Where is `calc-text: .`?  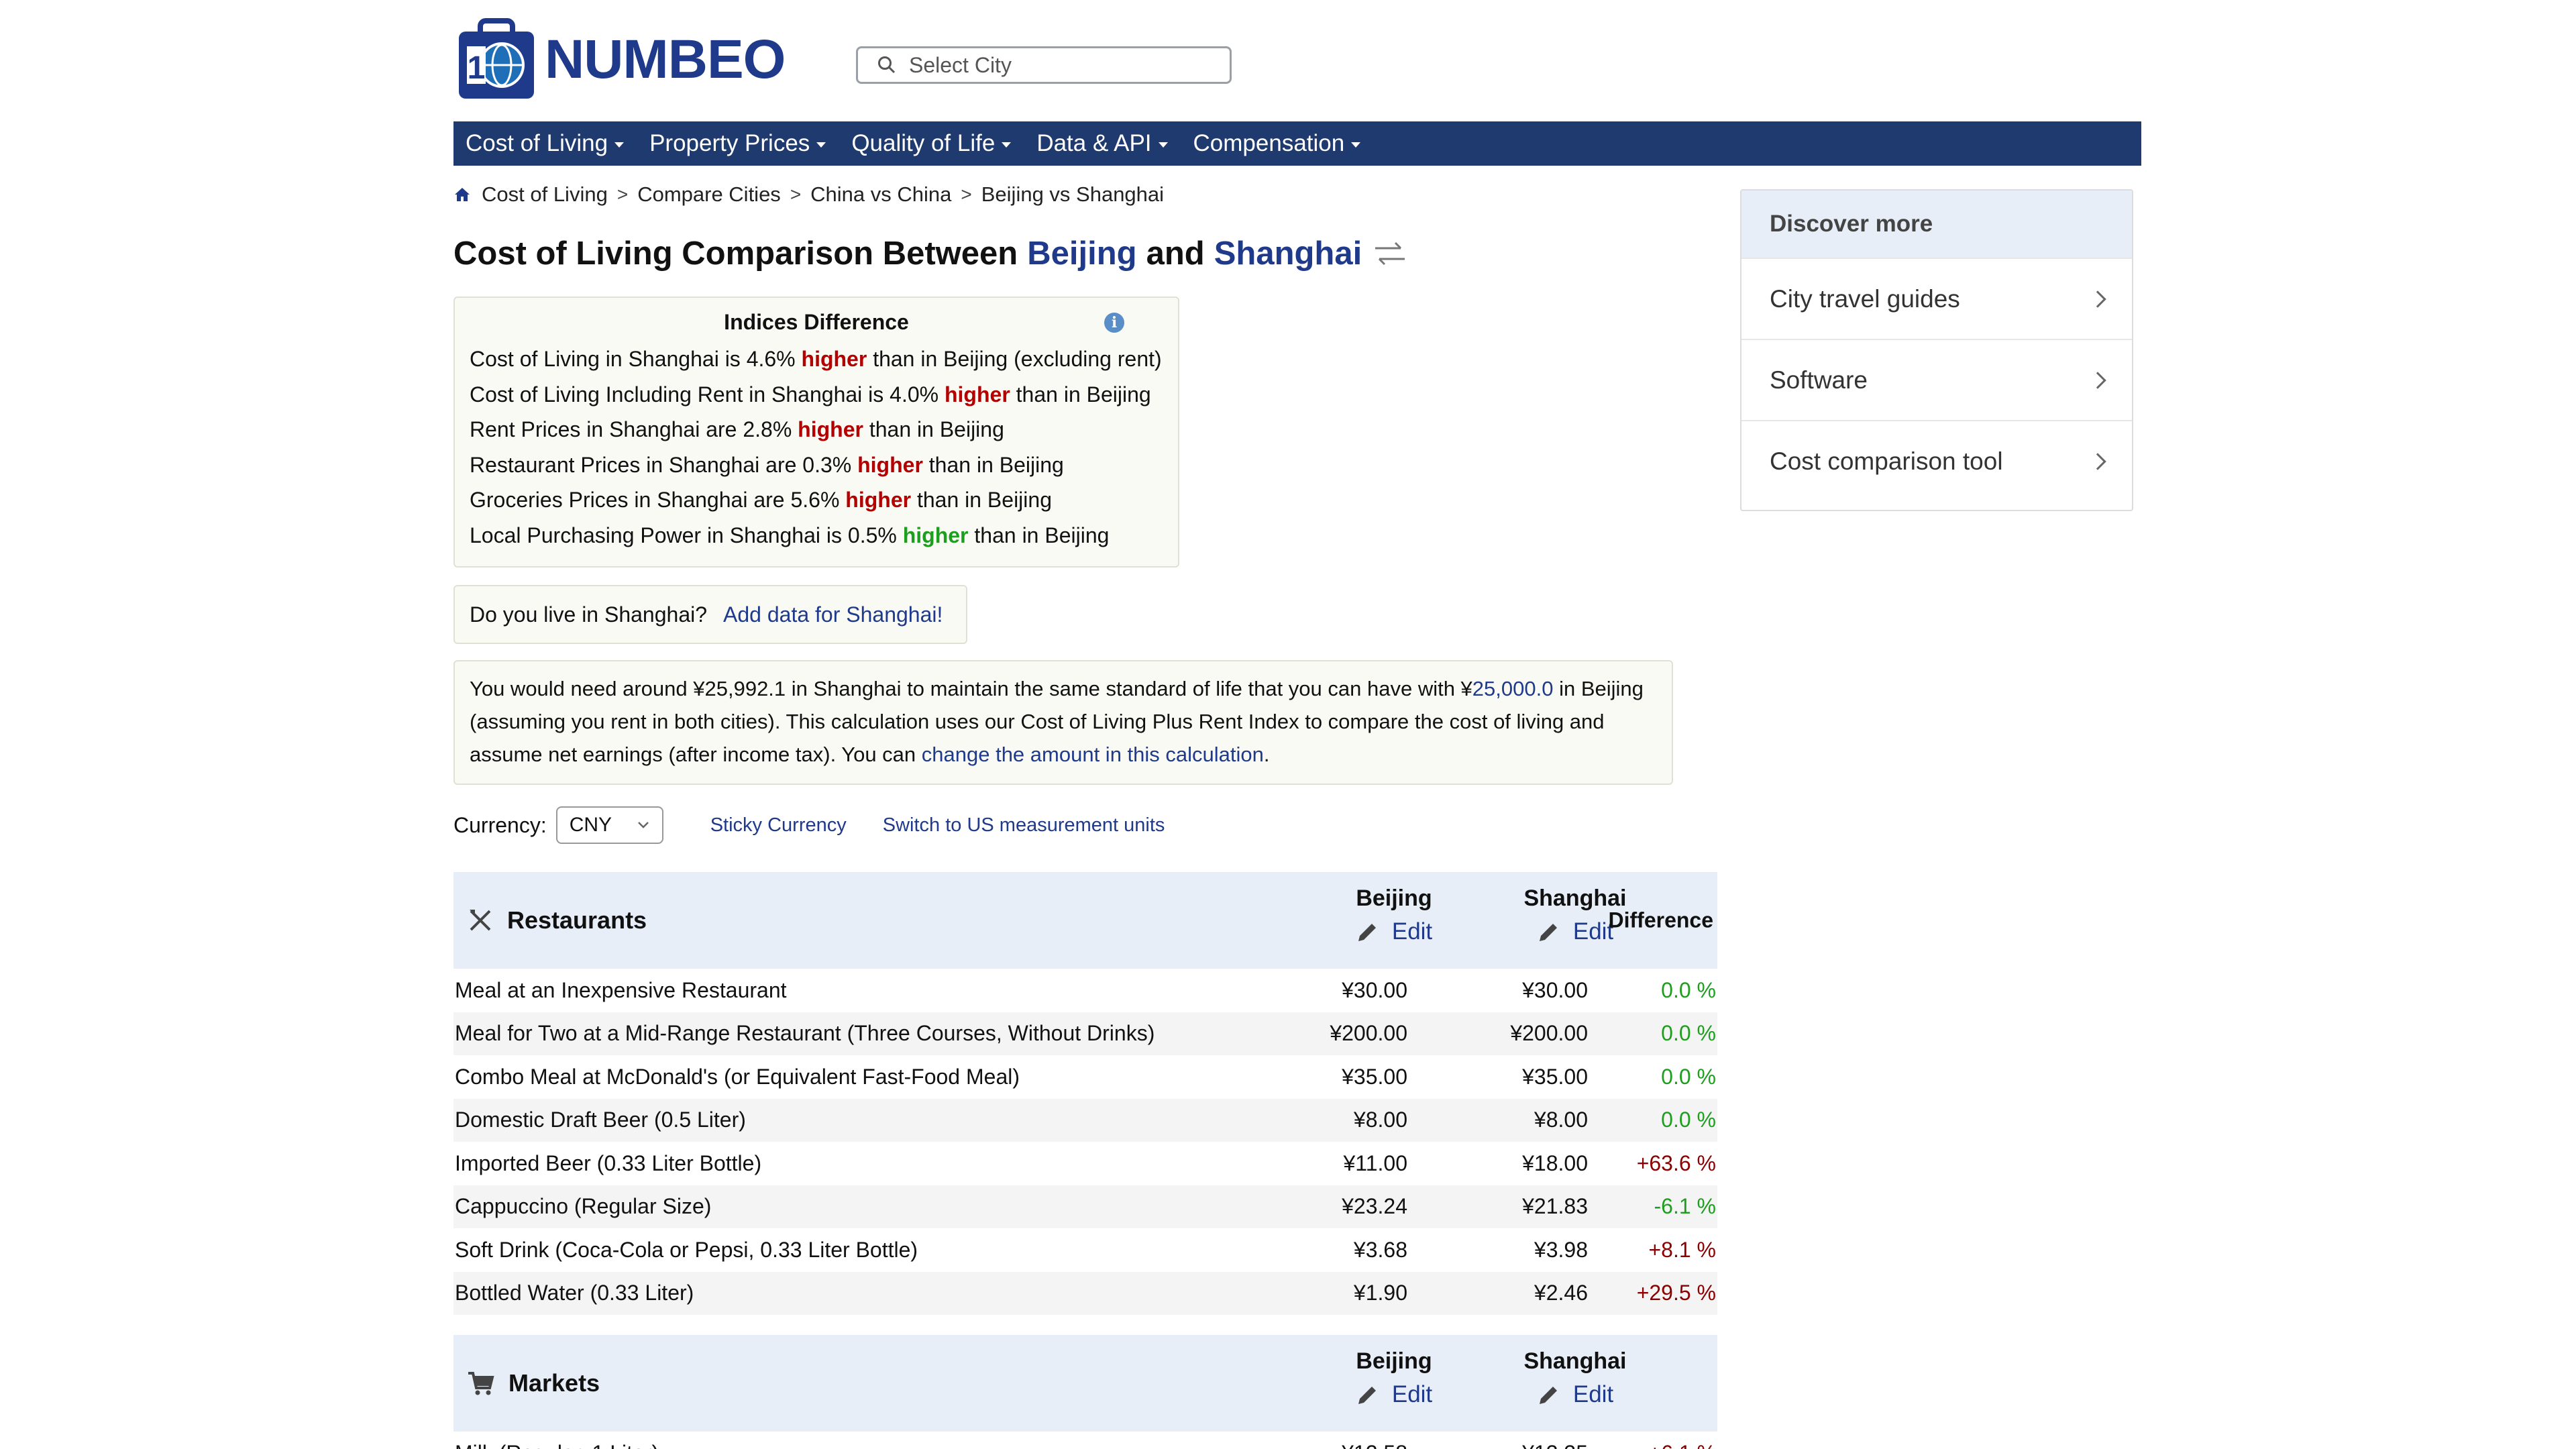
calc-text: . is located at coordinates (1266, 754).